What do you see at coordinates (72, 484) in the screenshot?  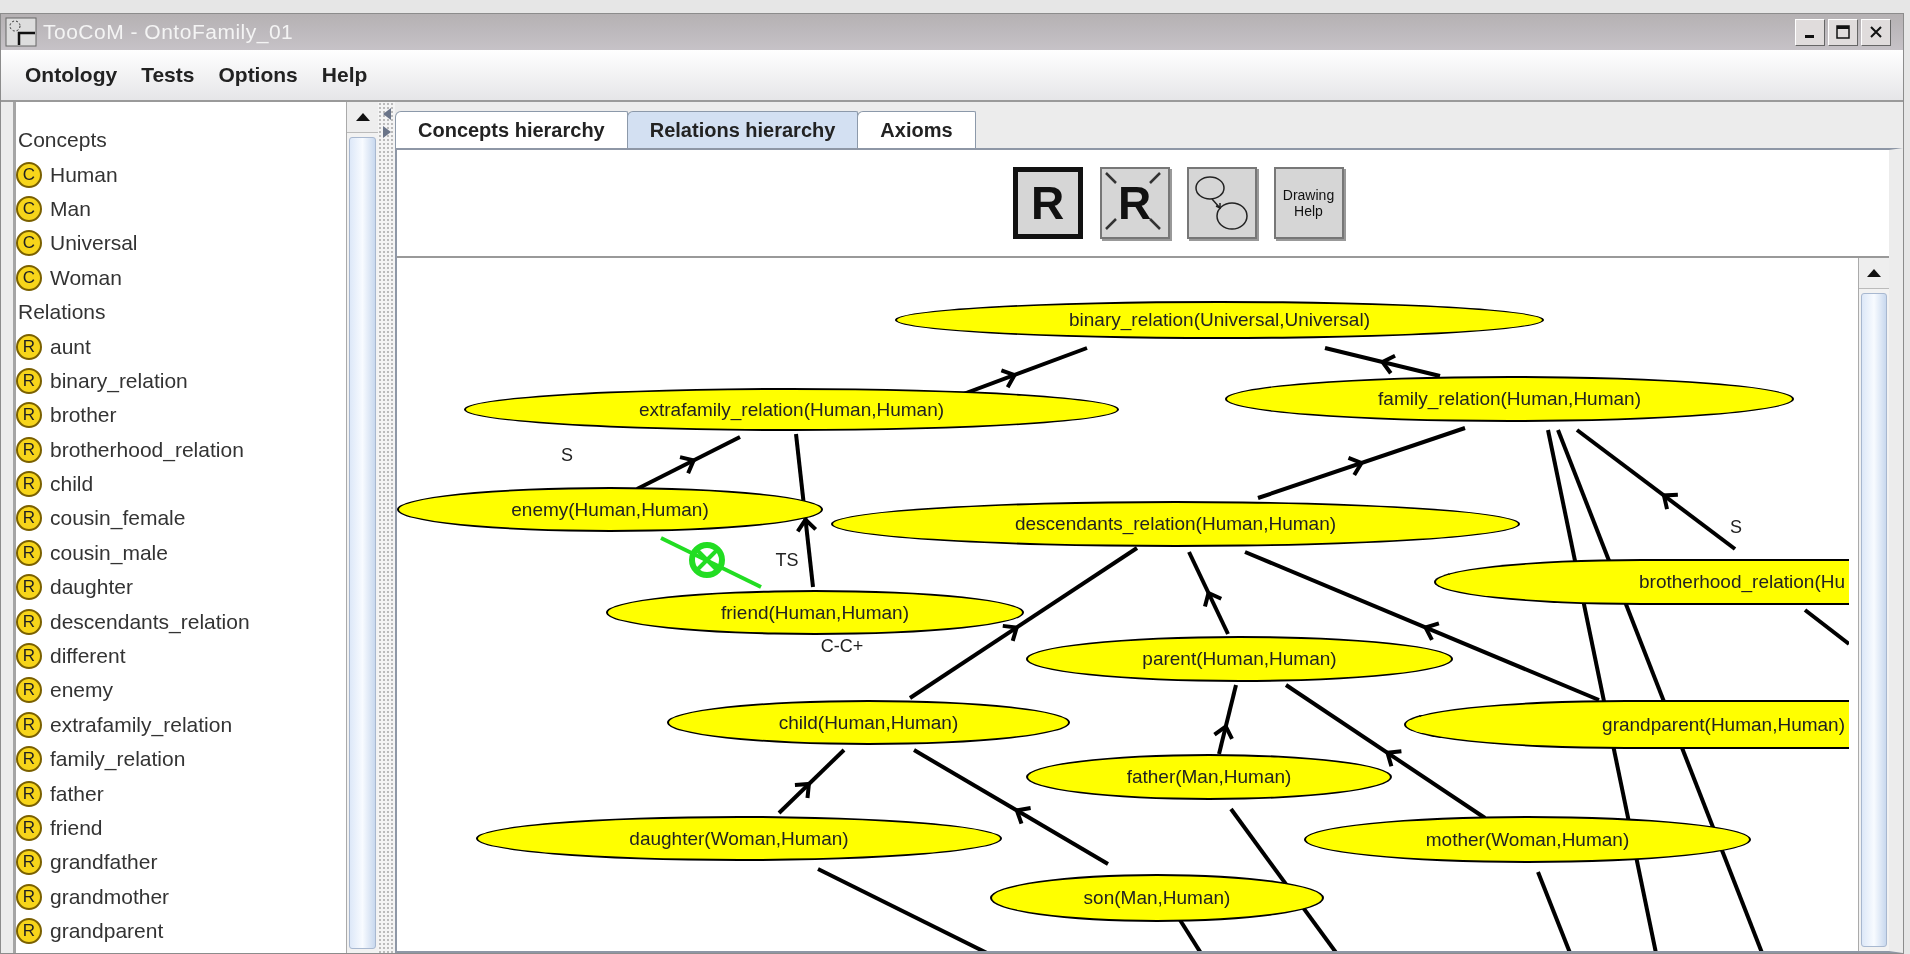 I see `tree-item: child` at bounding box center [72, 484].